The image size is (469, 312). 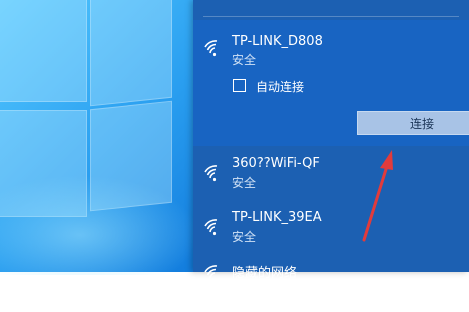 What do you see at coordinates (331, 231) in the screenshot?
I see `network-item: TP-LINK_39EA 安全` at bounding box center [331, 231].